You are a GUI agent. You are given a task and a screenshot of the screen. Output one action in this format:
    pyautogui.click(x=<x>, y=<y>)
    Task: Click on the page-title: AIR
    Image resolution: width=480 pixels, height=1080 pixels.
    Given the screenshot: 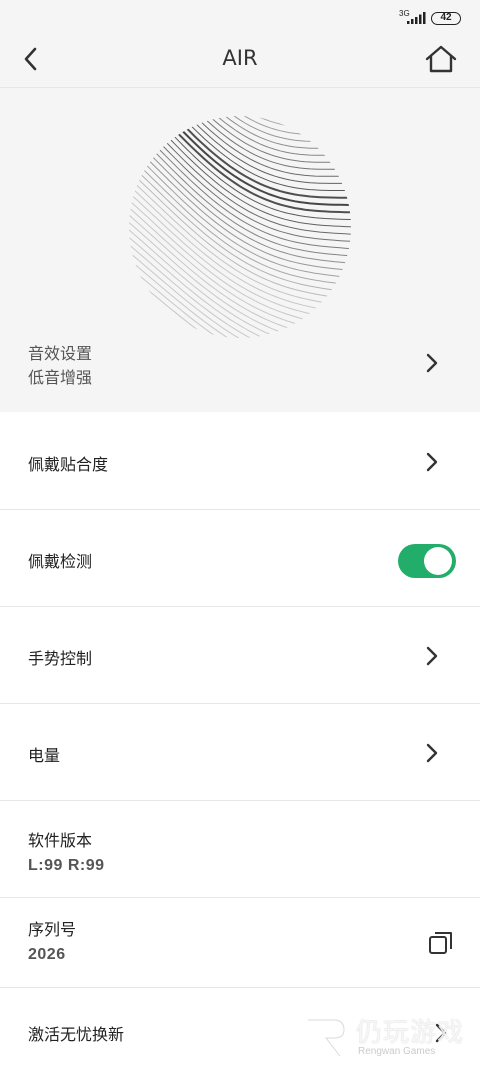 What is the action you would take?
    pyautogui.click(x=240, y=58)
    